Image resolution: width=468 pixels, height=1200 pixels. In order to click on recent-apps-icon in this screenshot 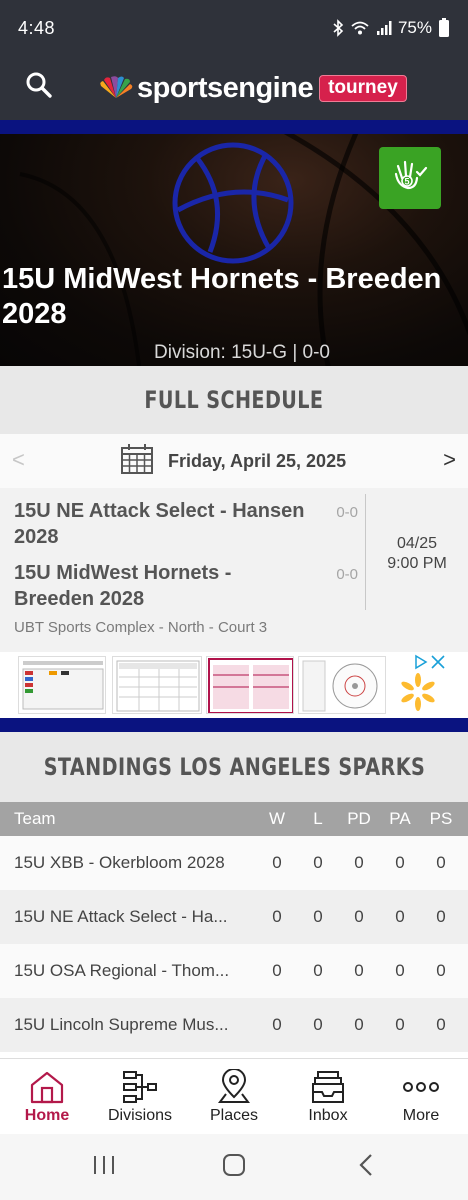, I will do `click(104, 1167)`.